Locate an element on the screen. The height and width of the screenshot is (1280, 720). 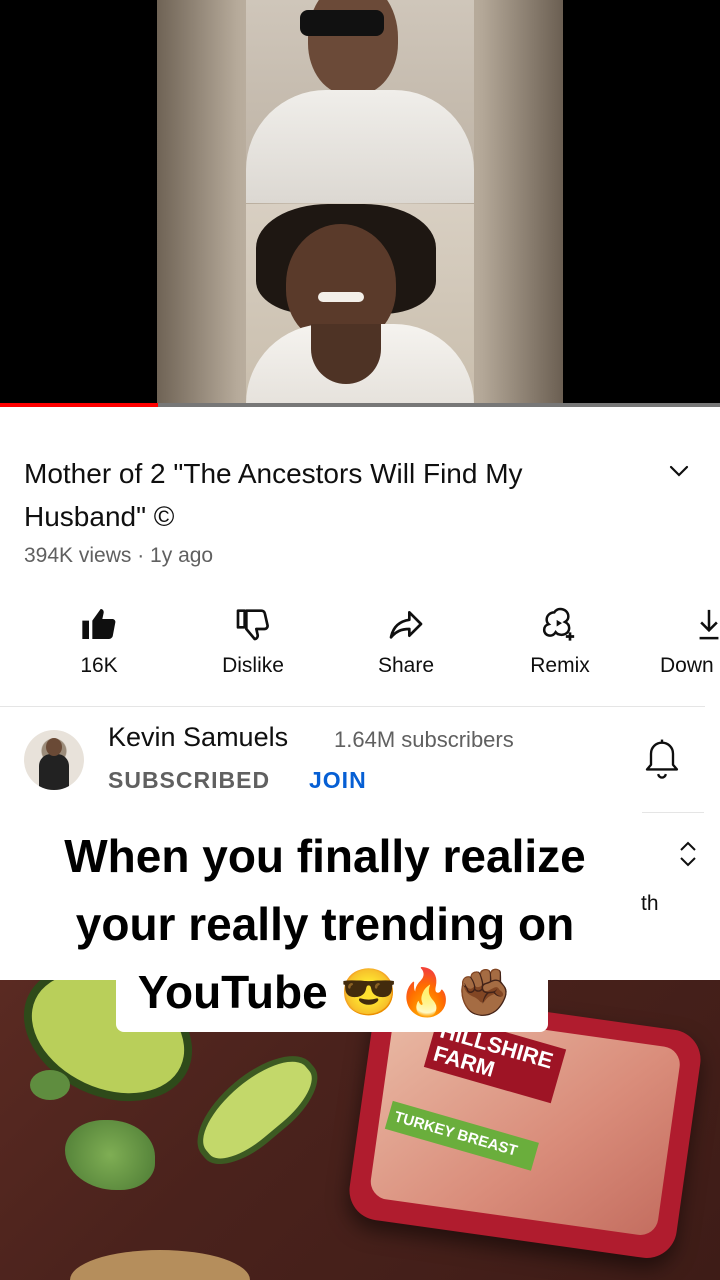
dislike-button: Dislike is located at coordinates (253, 639).